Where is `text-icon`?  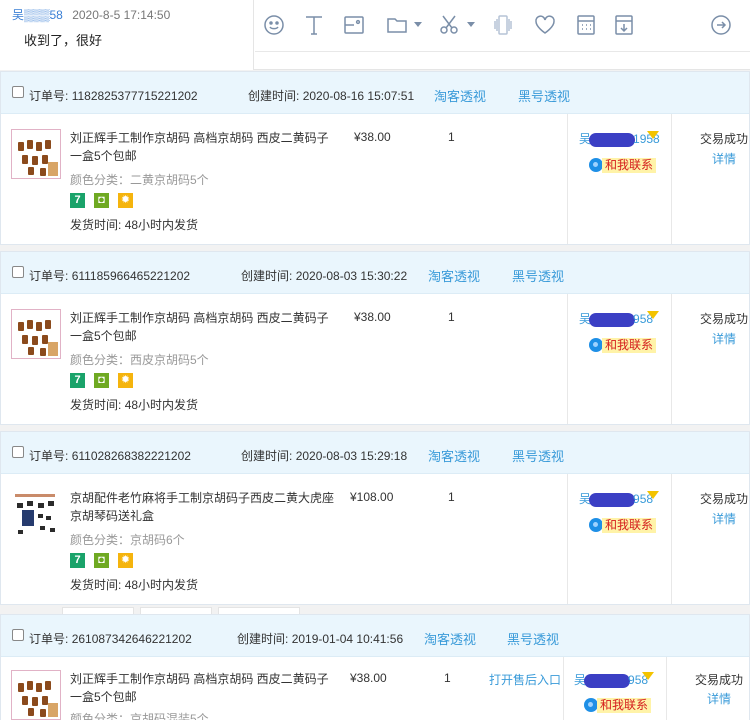
text-icon is located at coordinates (315, 26).